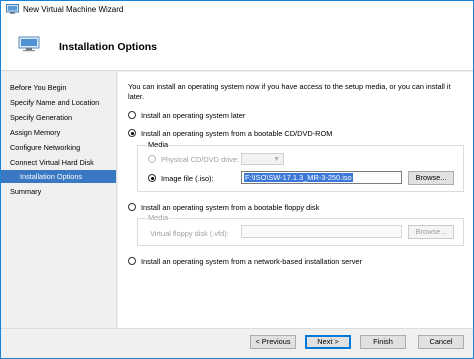 This screenshot has width=474, height=359. I want to click on radio-install-later, so click(132, 115).